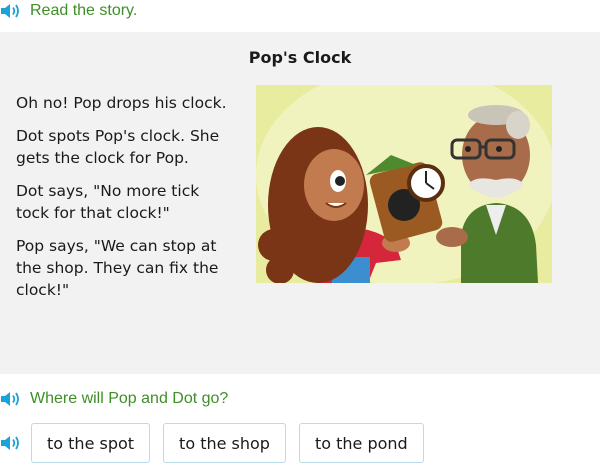 Image resolution: width=600 pixels, height=465 pixels. What do you see at coordinates (121, 103) in the screenshot?
I see `story-paragraph: Oh no! Pop drops his clock.` at bounding box center [121, 103].